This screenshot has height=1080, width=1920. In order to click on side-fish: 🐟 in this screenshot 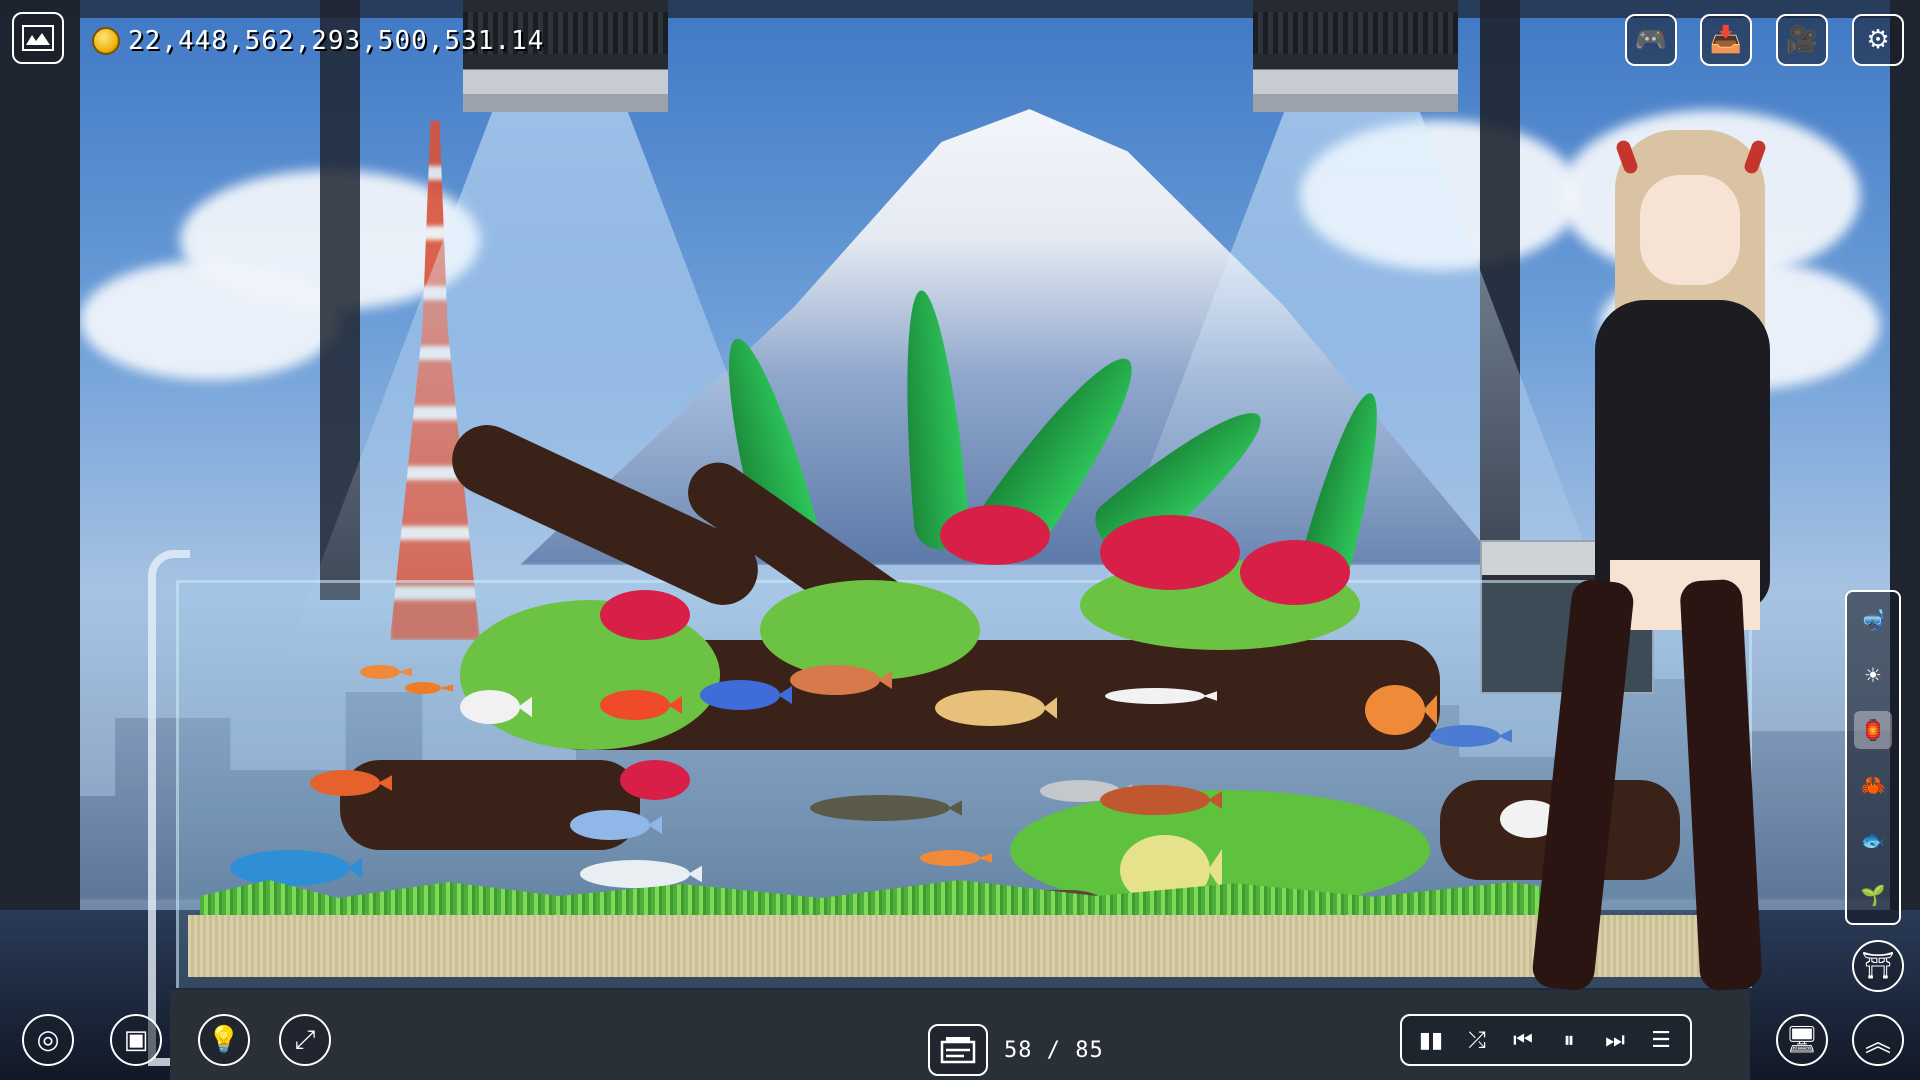, I will do `click(1873, 840)`.